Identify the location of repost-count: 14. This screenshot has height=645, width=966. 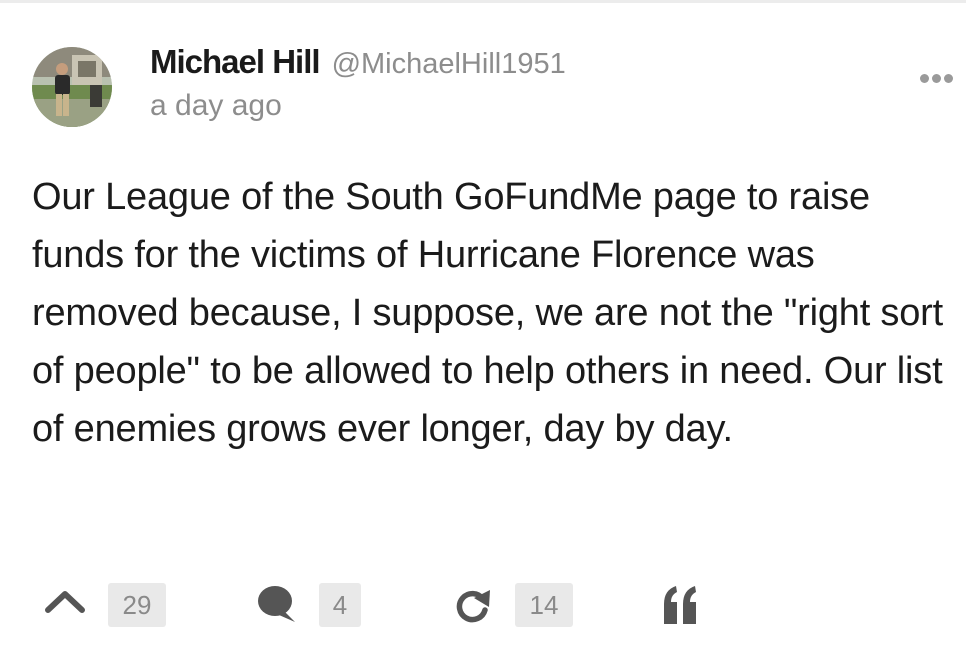
(544, 605).